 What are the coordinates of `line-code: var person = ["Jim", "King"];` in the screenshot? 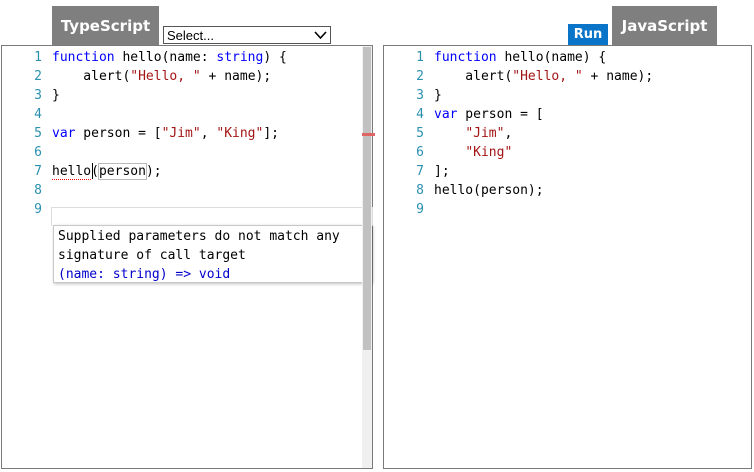 It's located at (165, 133).